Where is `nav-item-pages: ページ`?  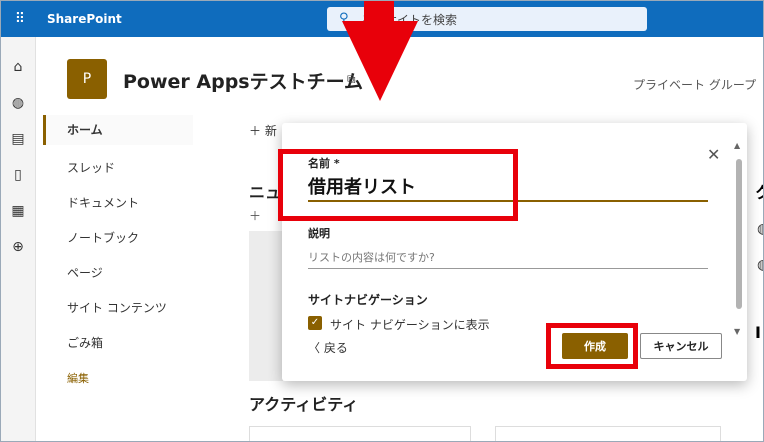
nav-item-pages: ページ is located at coordinates (118, 272).